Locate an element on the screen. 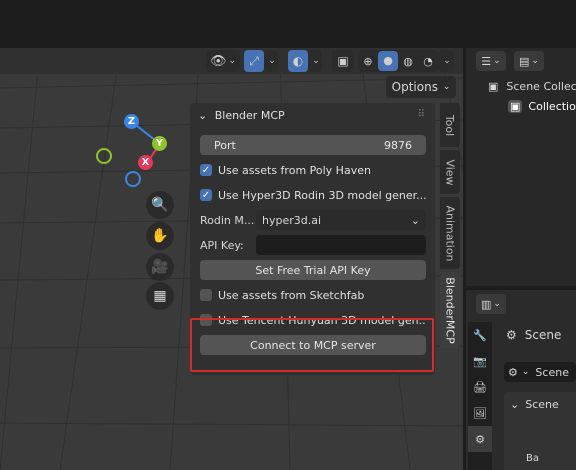  camera-icon: 🎥 is located at coordinates (160, 267).